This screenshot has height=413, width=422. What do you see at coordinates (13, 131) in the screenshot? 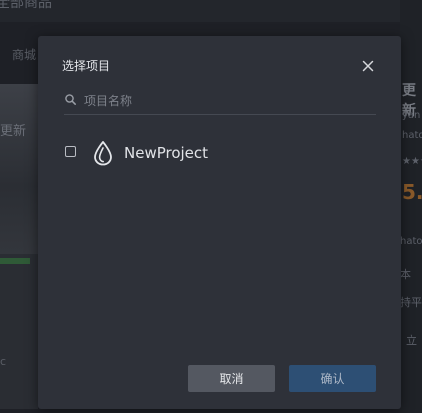
I see `background-card-text: 更新` at bounding box center [13, 131].